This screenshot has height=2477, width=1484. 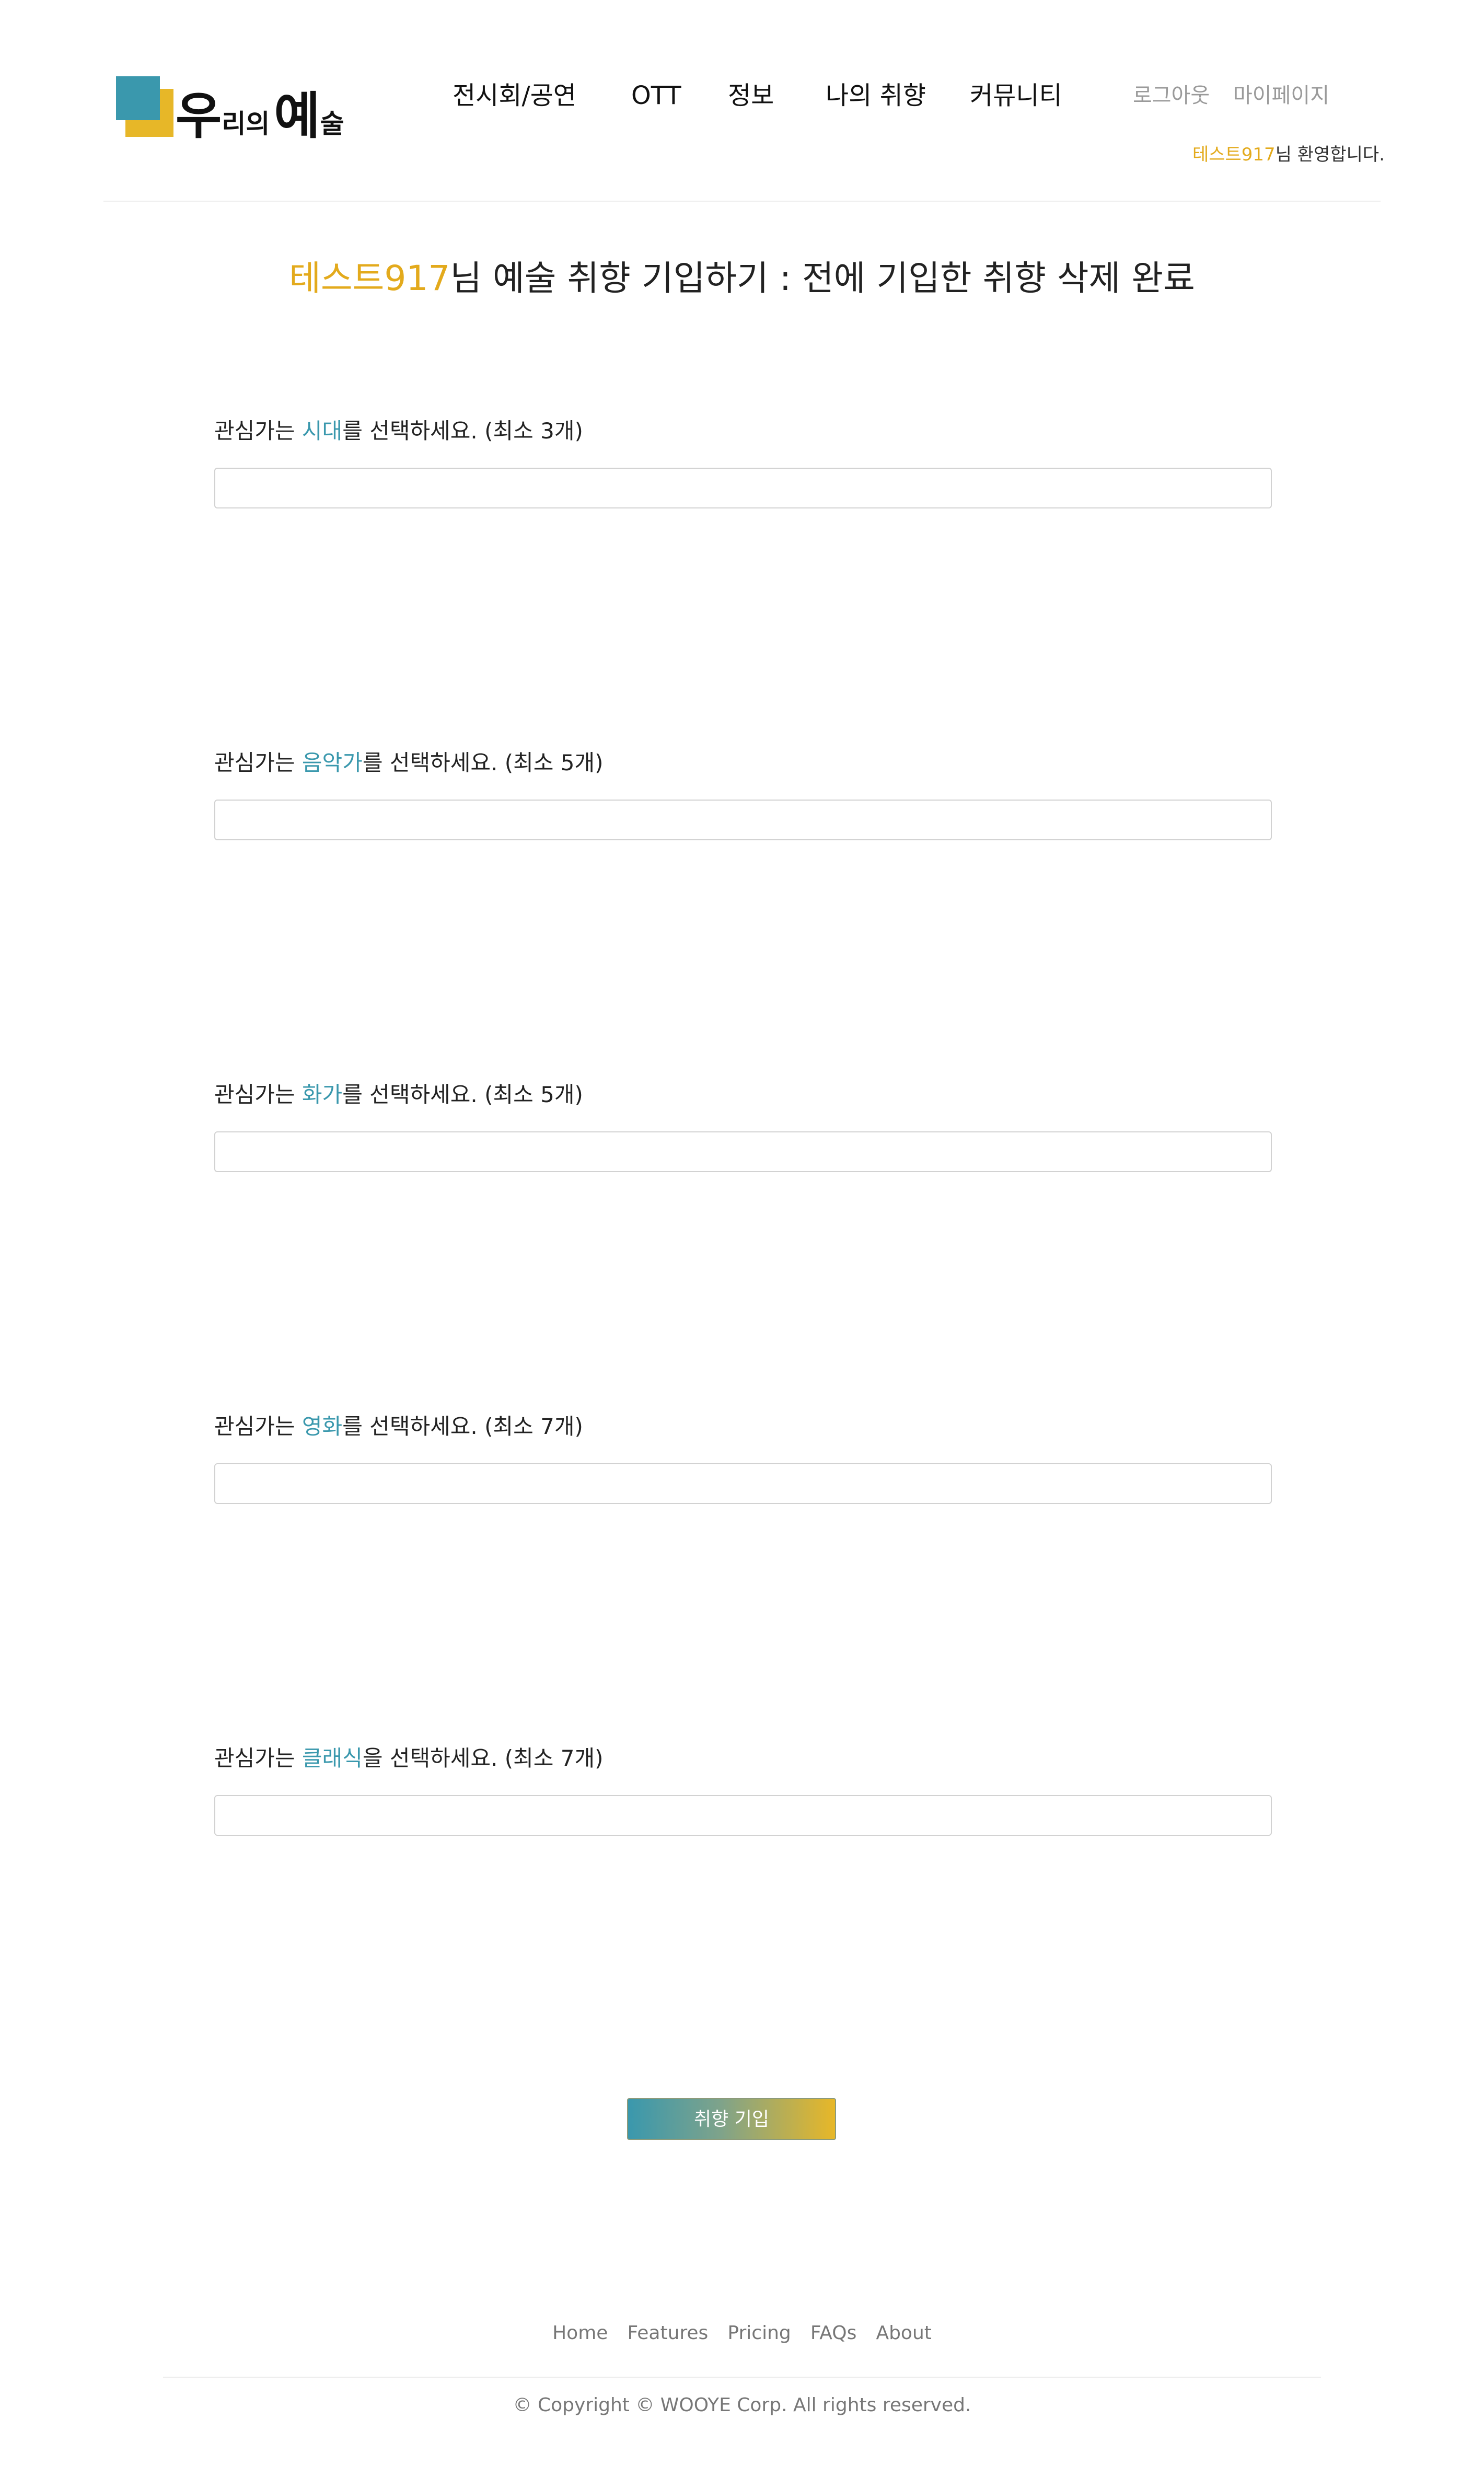 I want to click on question-highlight: 클래식, so click(x=332, y=1758).